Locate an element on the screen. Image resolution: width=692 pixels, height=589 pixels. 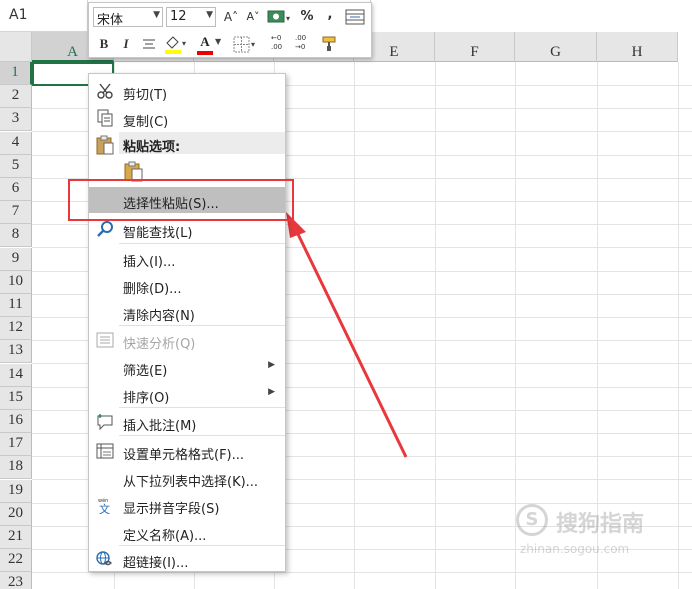
menu-label: 清除内容(N) is located at coordinates (159, 316).